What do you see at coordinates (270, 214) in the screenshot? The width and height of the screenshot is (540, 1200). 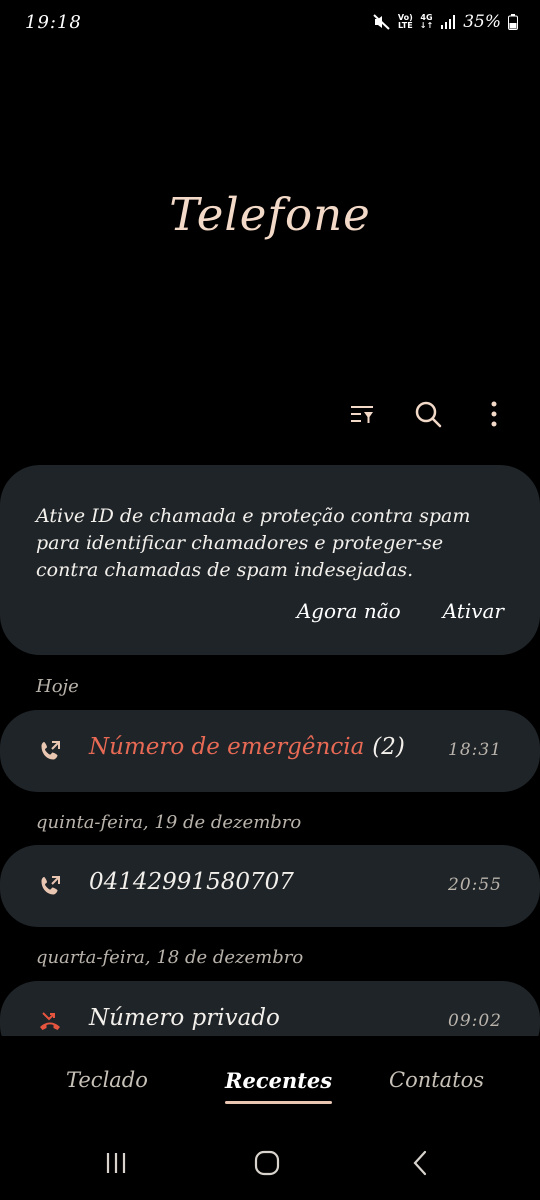 I see `app-title: Telefone` at bounding box center [270, 214].